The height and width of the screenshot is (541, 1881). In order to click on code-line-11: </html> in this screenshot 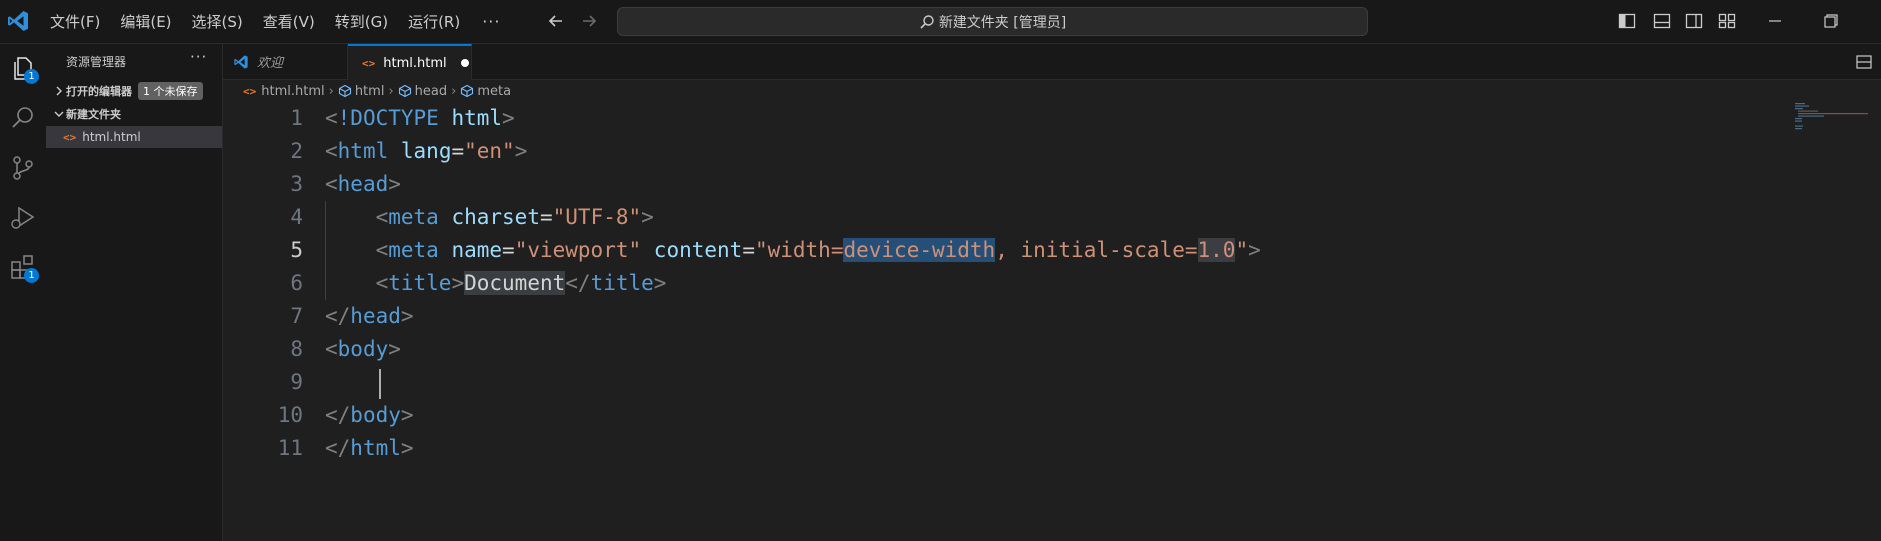, I will do `click(369, 448)`.